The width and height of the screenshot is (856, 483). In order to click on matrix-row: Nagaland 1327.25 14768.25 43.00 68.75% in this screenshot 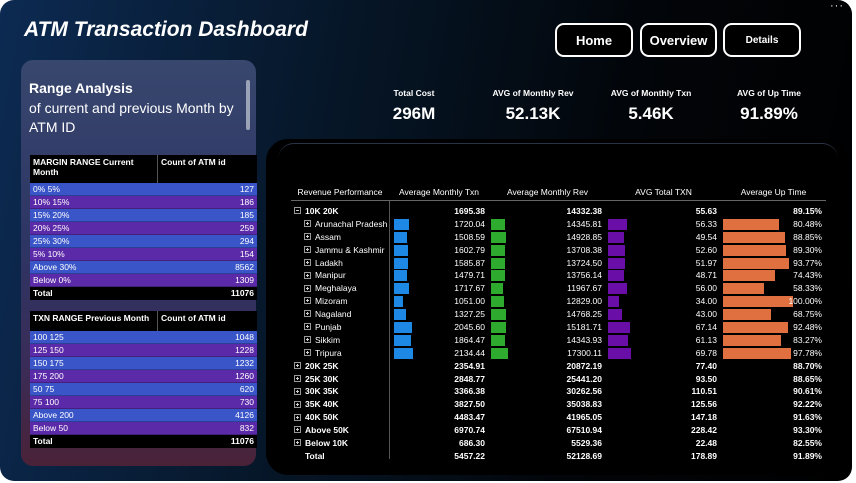, I will do `click(558, 314)`.